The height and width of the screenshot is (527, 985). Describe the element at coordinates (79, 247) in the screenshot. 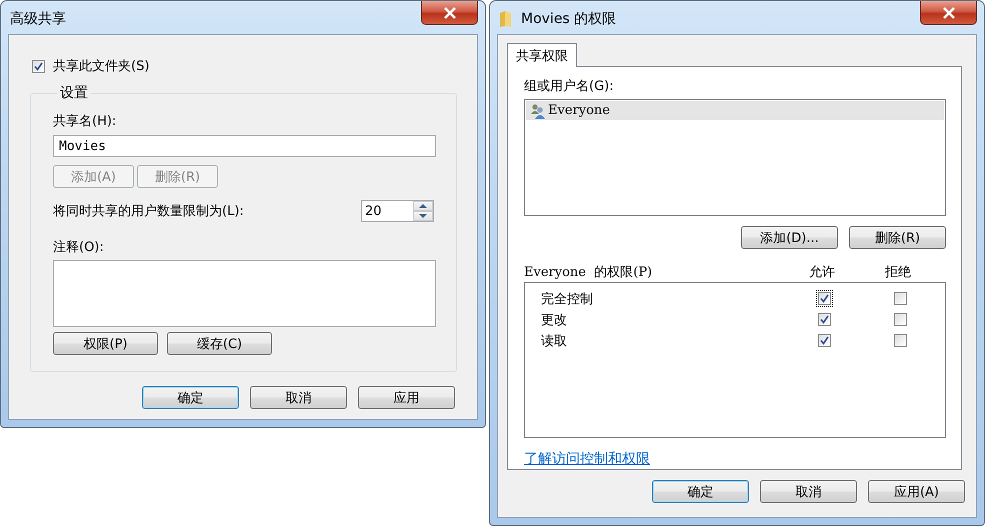

I see `field-label: 注释(O):` at that location.